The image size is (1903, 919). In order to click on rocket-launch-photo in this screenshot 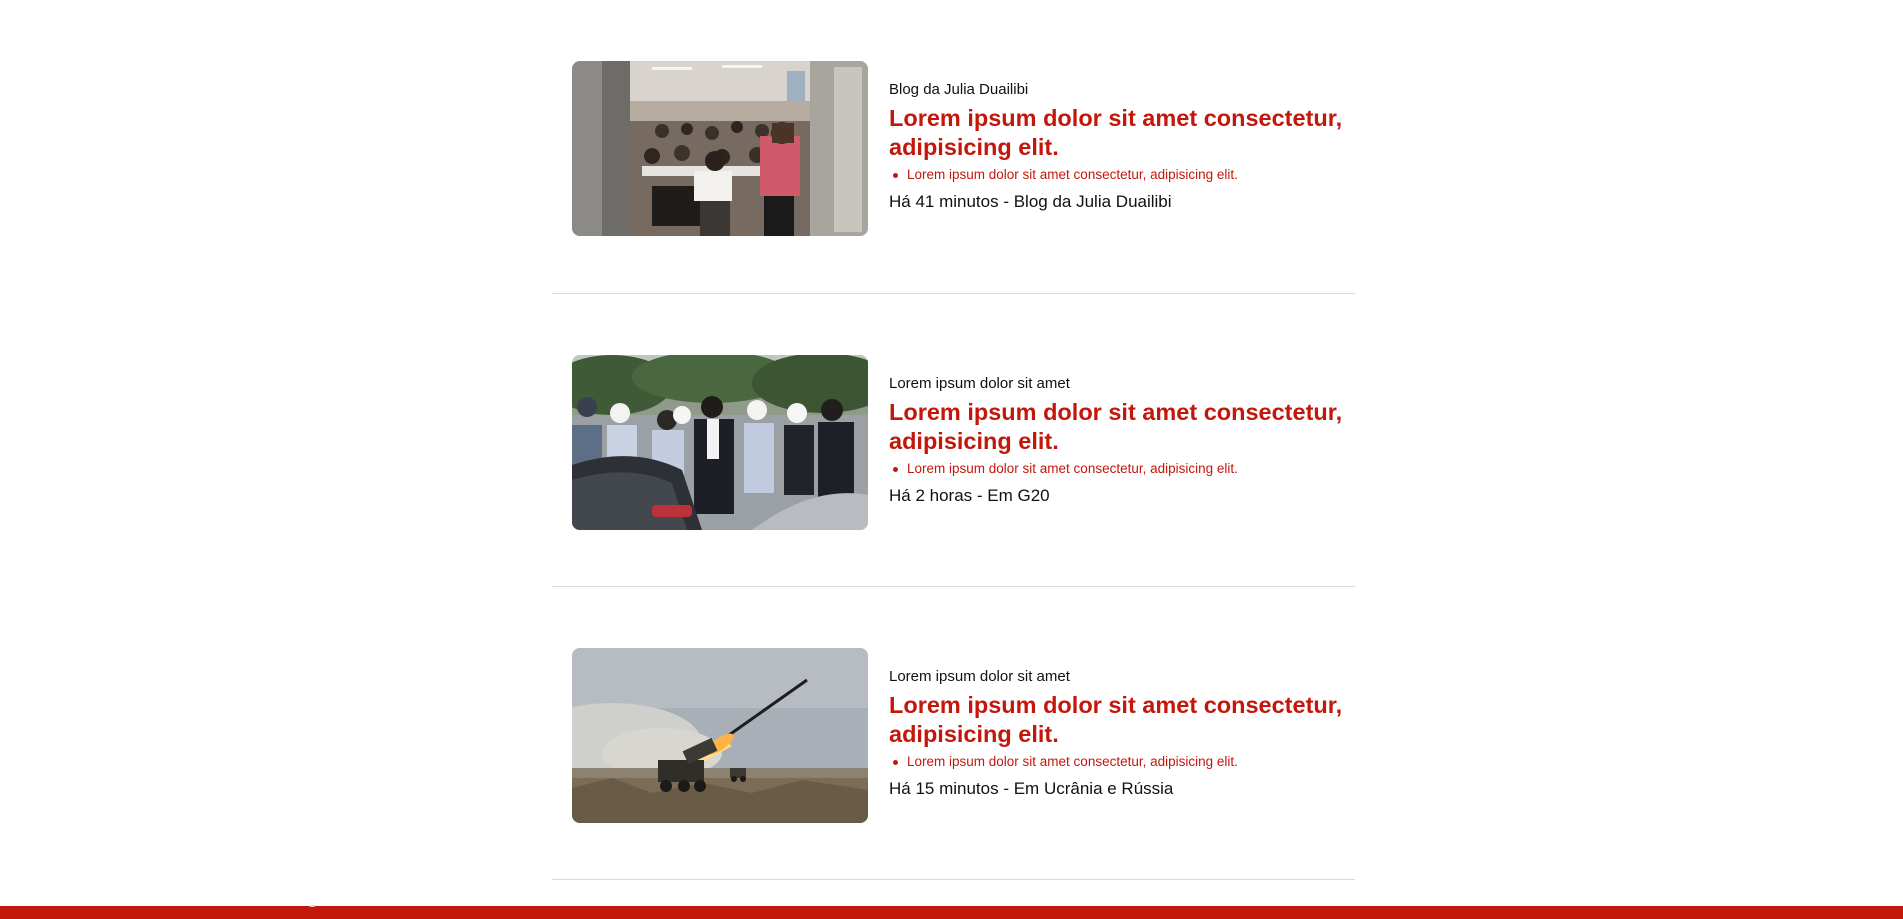, I will do `click(720, 735)`.